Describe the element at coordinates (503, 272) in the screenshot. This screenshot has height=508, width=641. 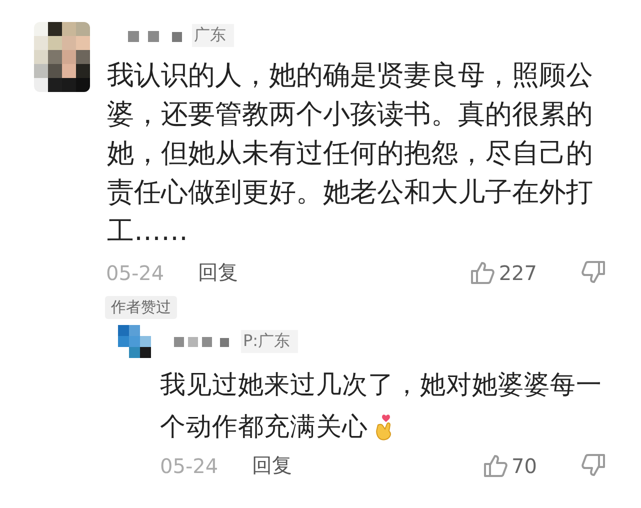
I see `like-button: 227` at that location.